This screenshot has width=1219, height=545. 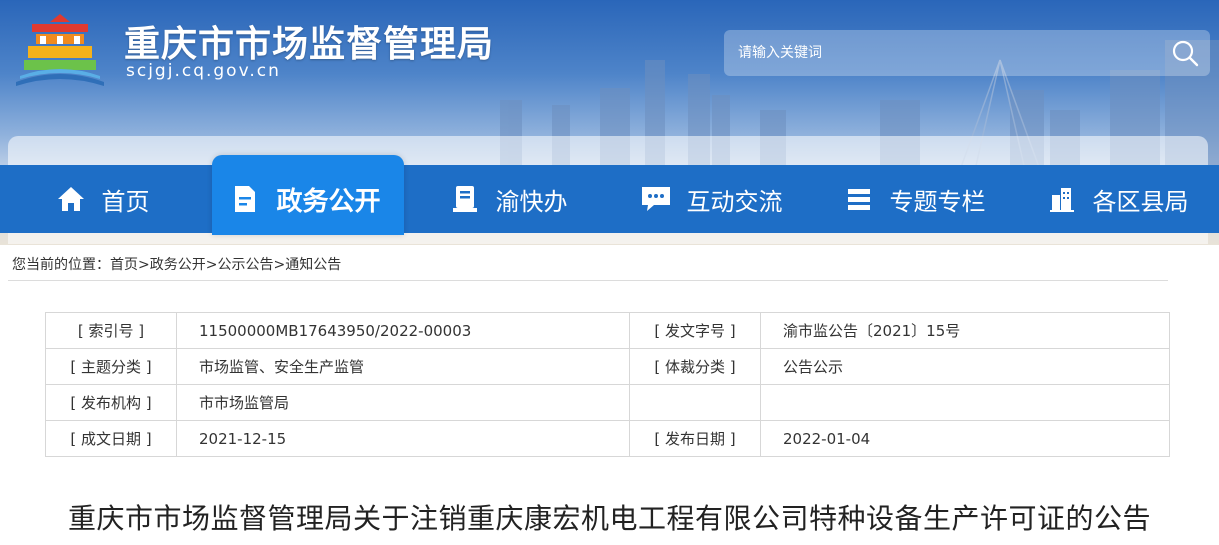 I want to click on site-logo, so click(x=60, y=50).